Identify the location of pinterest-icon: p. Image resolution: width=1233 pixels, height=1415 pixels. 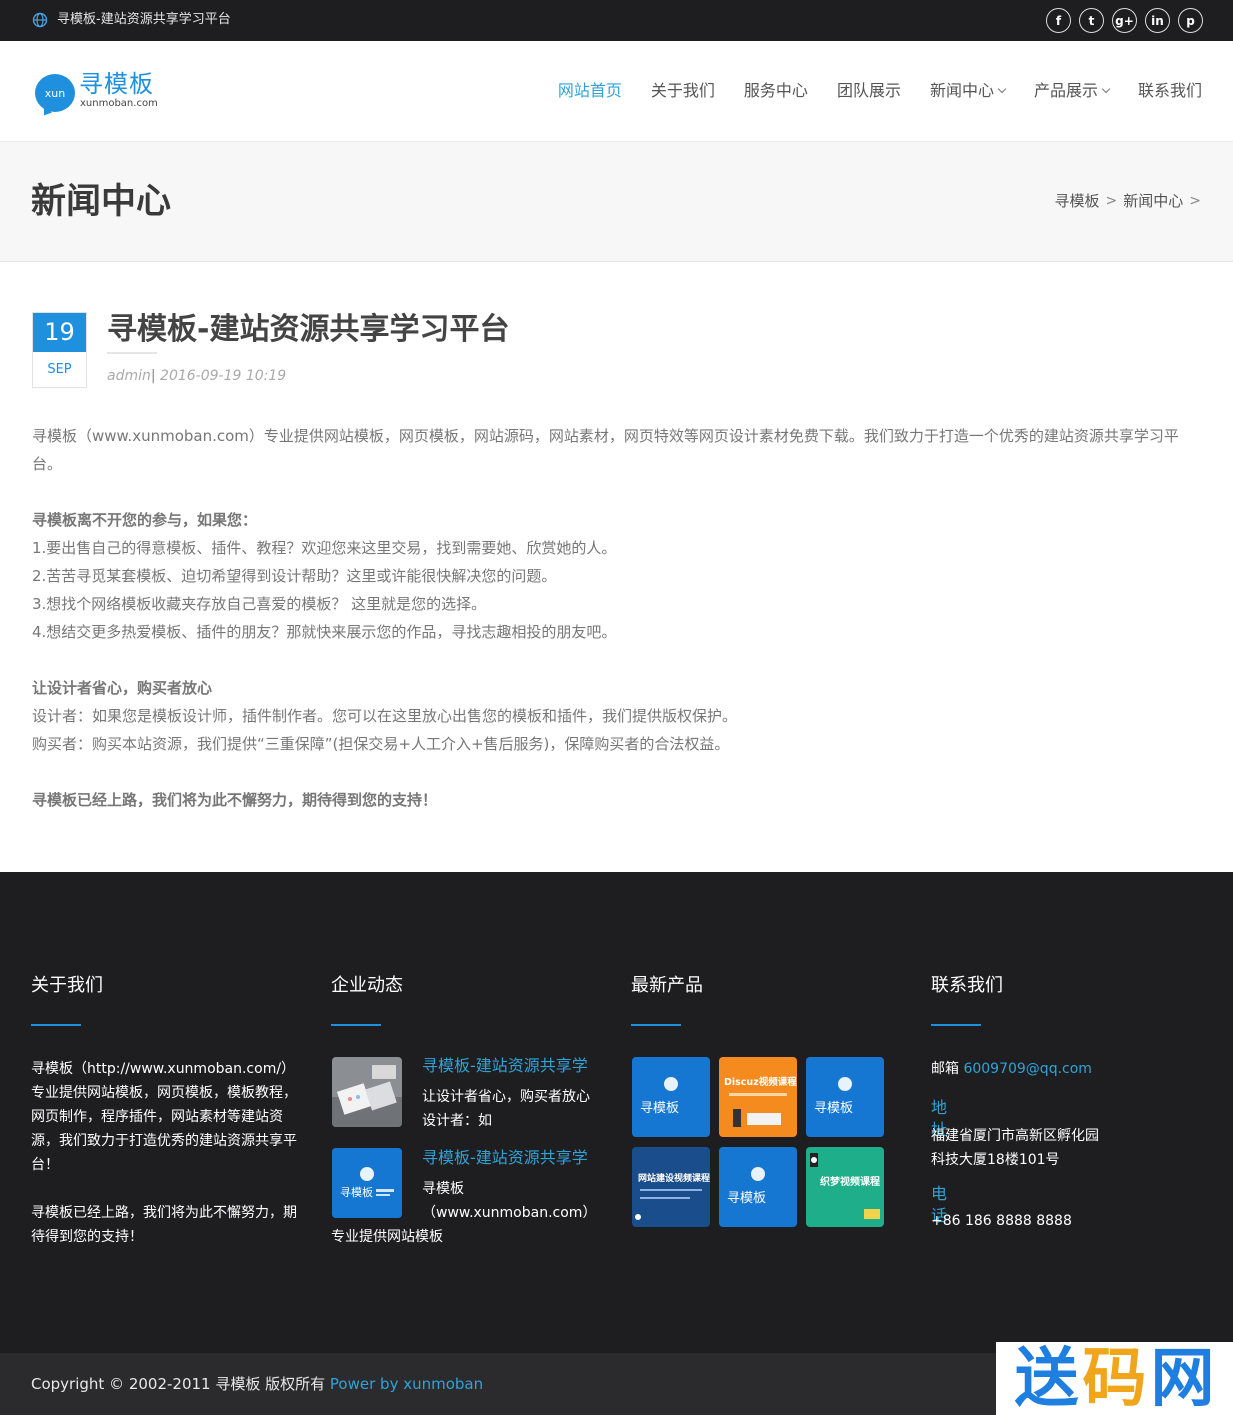
(1190, 20).